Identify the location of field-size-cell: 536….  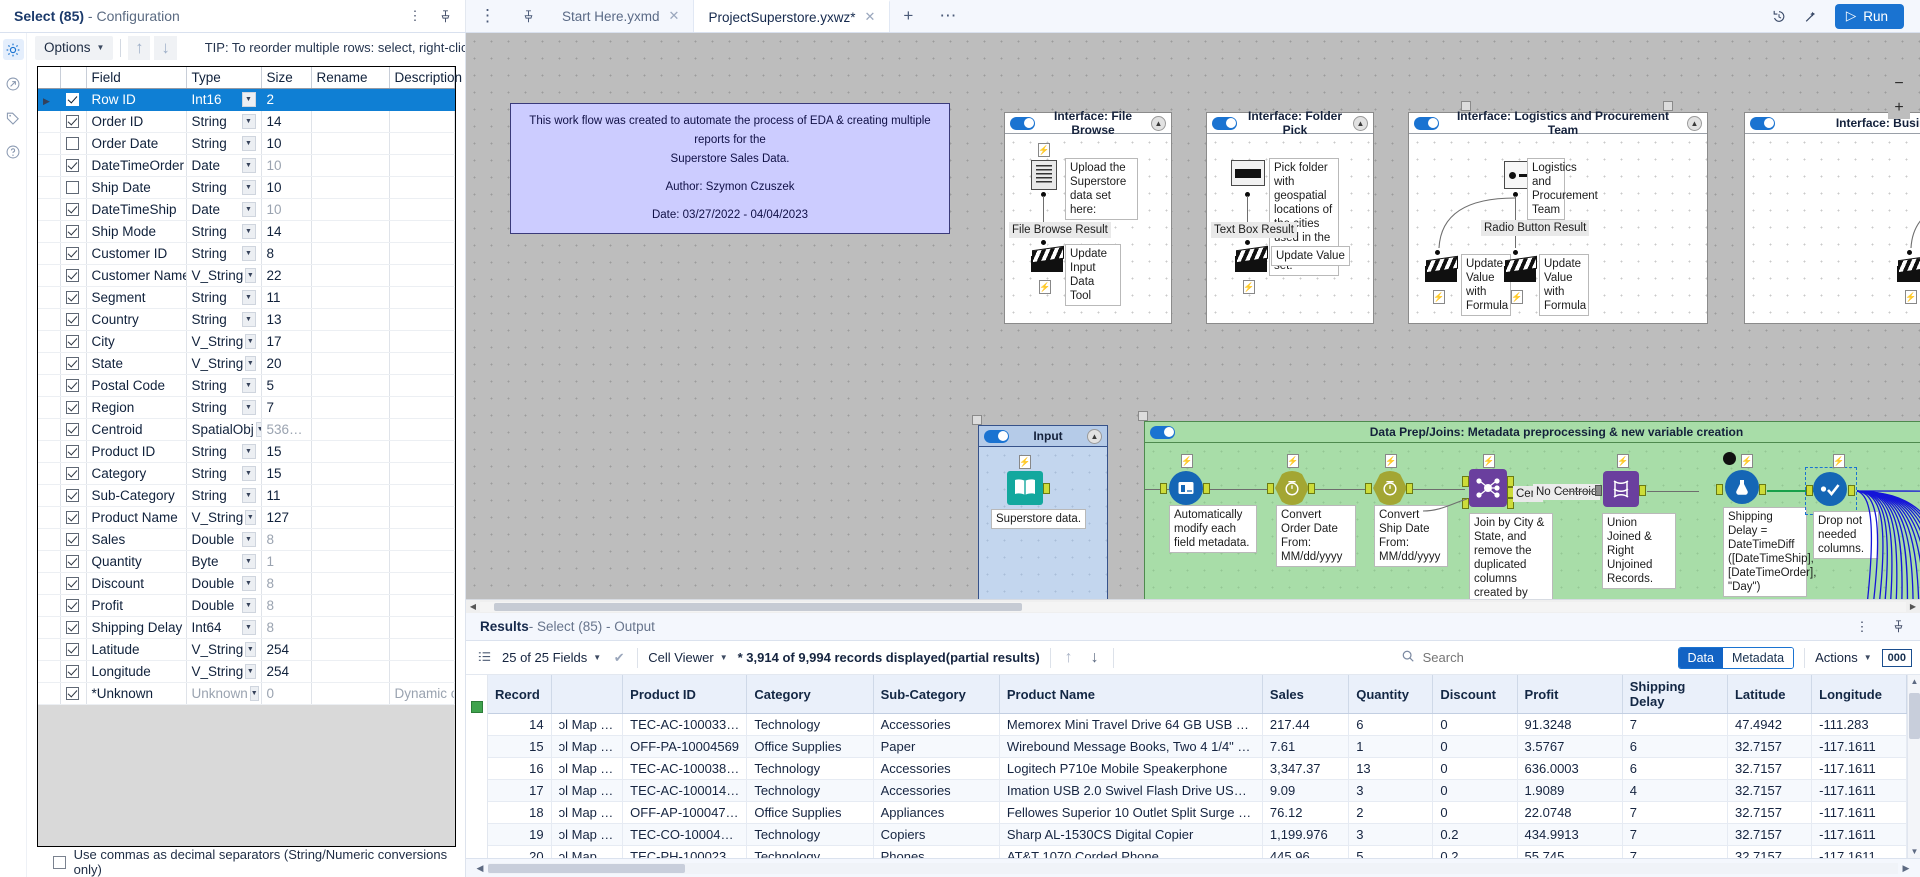
(286, 429).